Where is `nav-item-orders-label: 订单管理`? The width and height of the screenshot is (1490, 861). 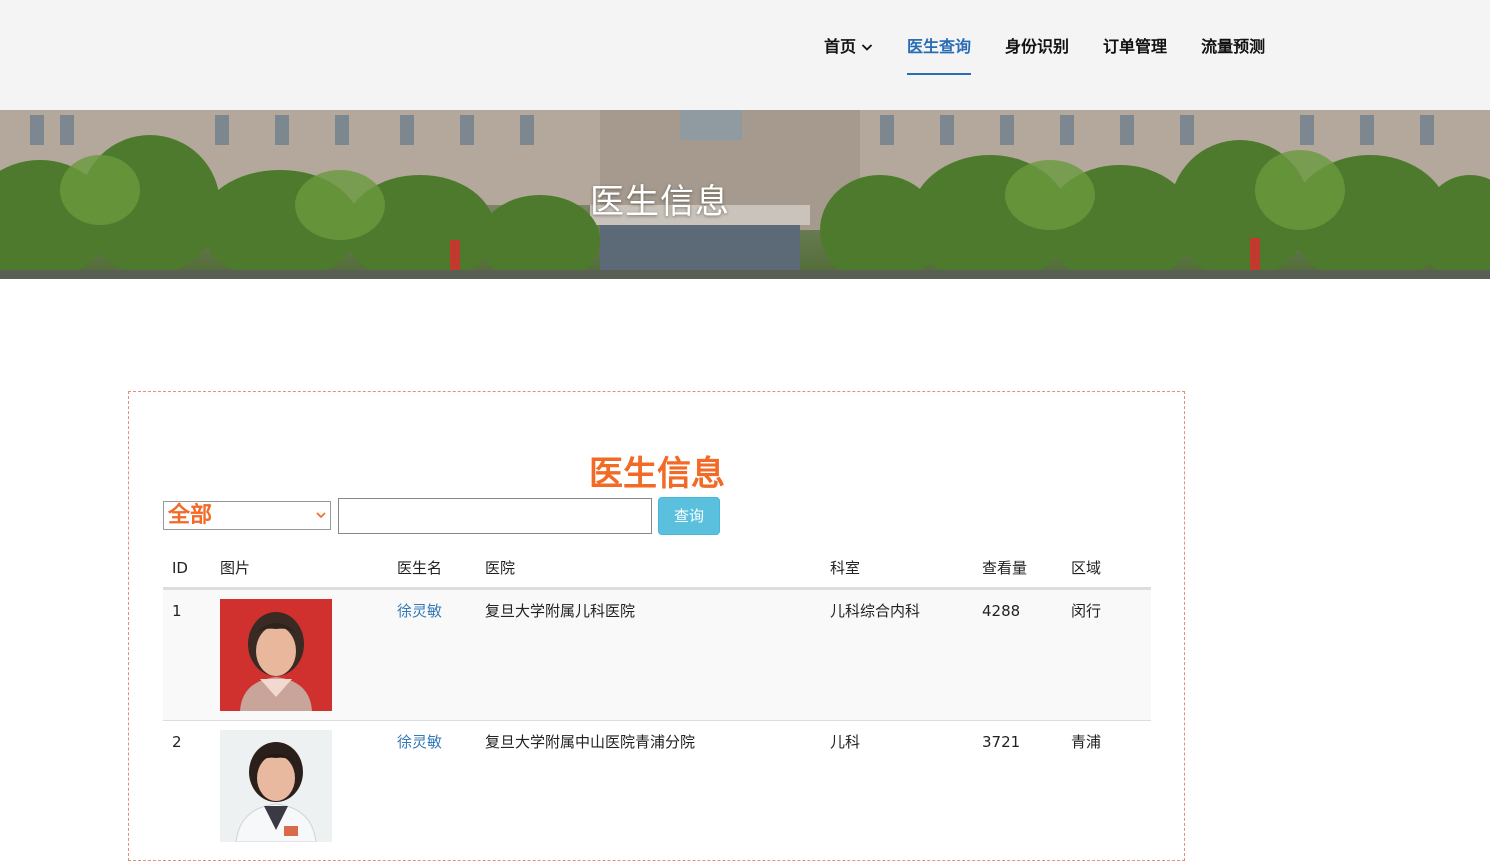
nav-item-orders-label: 订单管理 is located at coordinates (1135, 46).